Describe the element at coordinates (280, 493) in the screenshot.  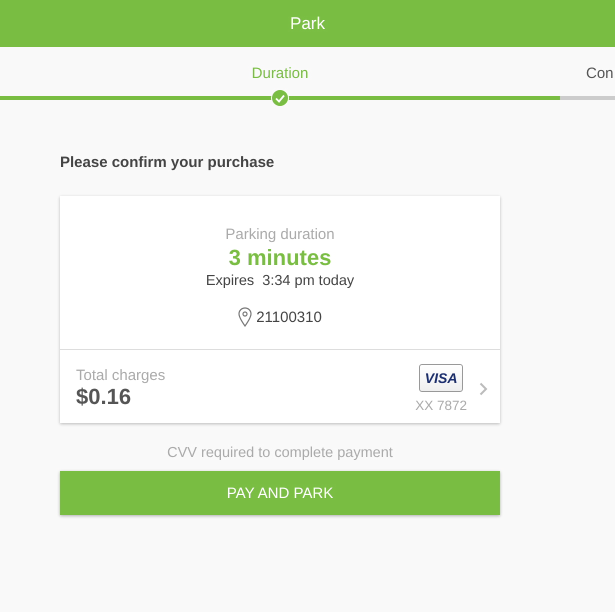
I see `pay-button: PAY AND PARK` at that location.